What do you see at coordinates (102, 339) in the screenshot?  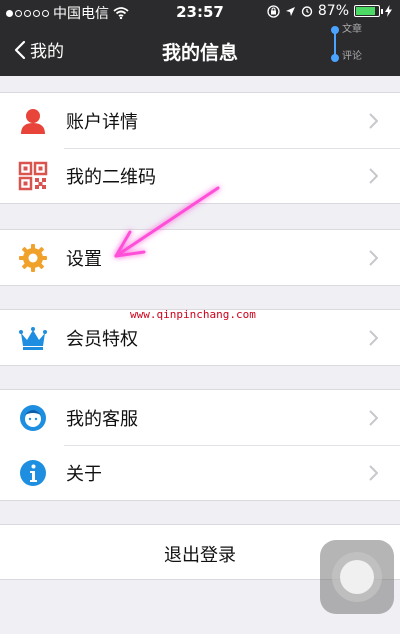 I see `menu-item-label: 会员特权` at bounding box center [102, 339].